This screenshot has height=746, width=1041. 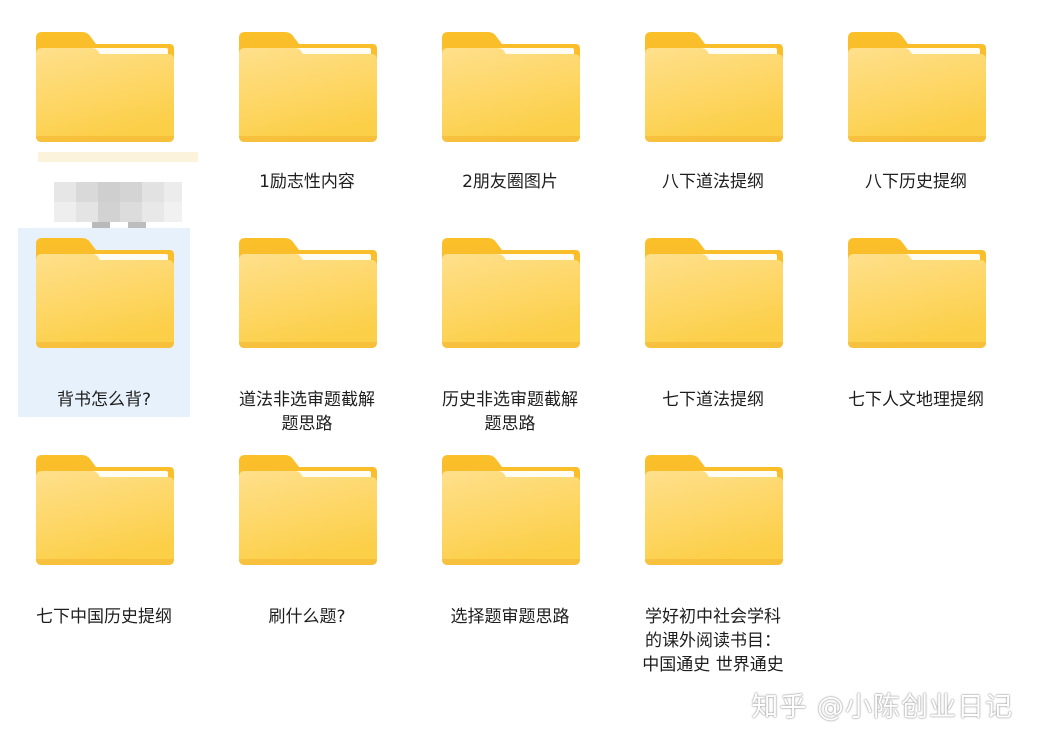 I want to click on folder-item-selected: 背书怎么背?, so click(x=104, y=322).